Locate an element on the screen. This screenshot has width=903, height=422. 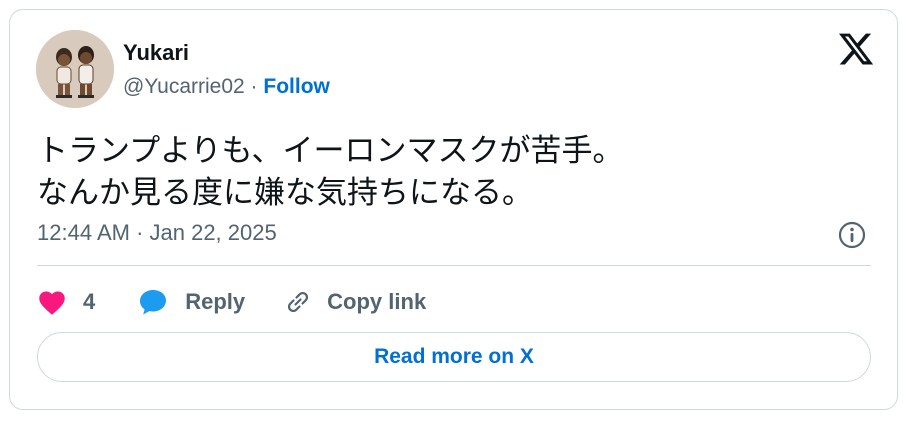
copy-link-button: Copy link is located at coordinates (354, 302).